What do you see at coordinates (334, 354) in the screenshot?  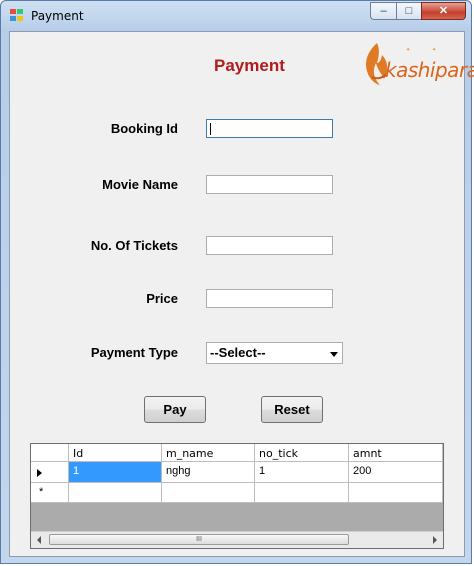 I see `chevron-down-icon` at bounding box center [334, 354].